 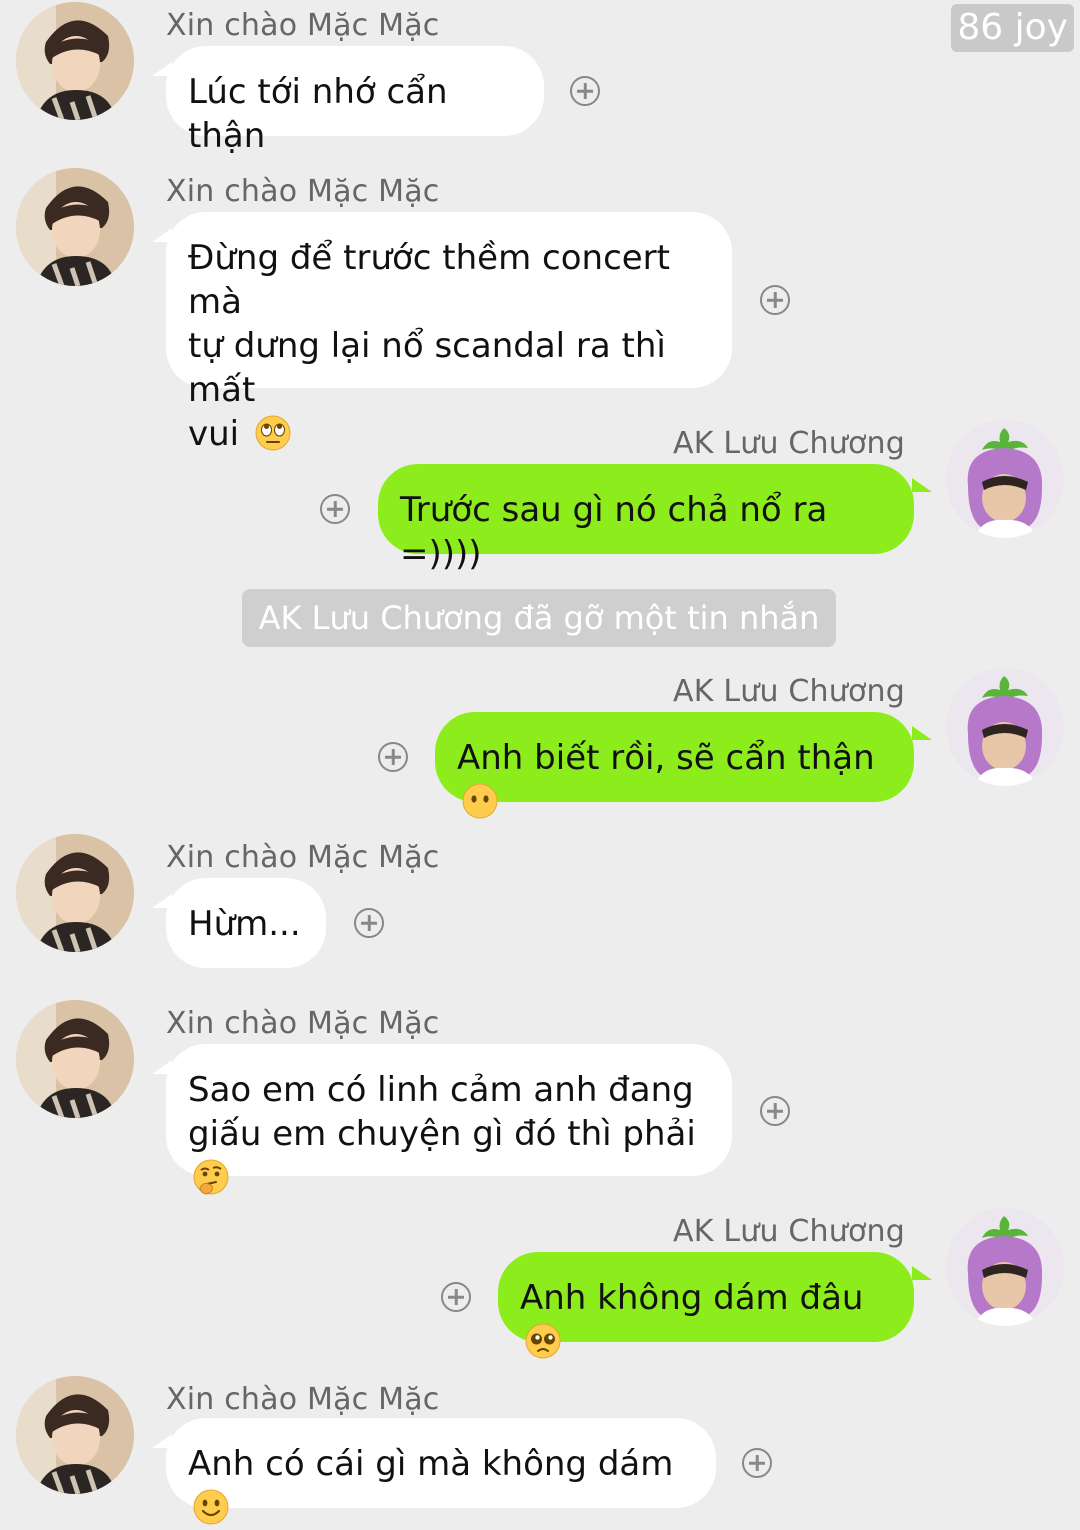 What do you see at coordinates (442, 1134) in the screenshot?
I see `message-text-line: giấu em chuyện gì đó thì phải` at bounding box center [442, 1134].